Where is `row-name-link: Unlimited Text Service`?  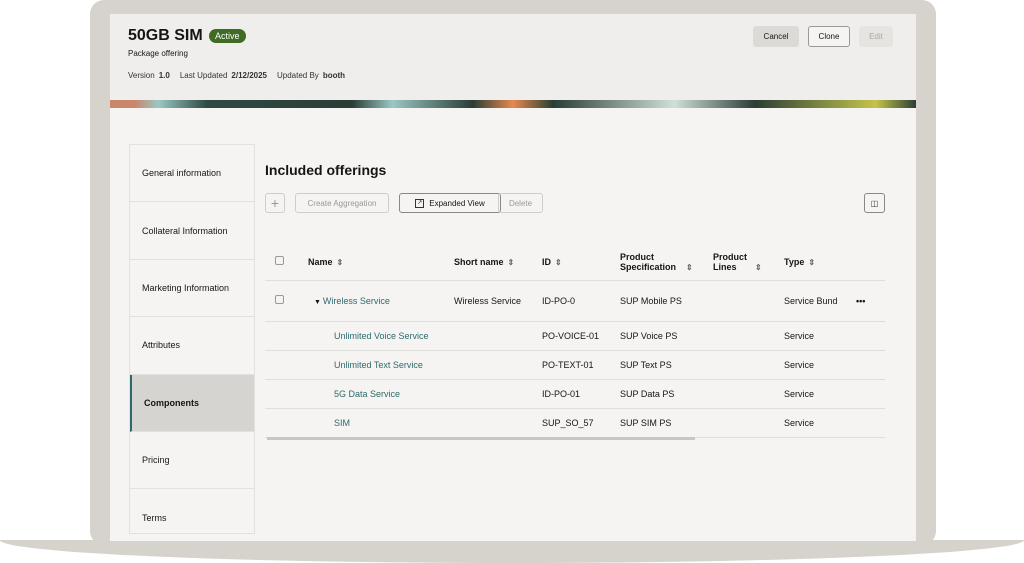
row-name-link: Unlimited Text Service is located at coordinates (378, 365).